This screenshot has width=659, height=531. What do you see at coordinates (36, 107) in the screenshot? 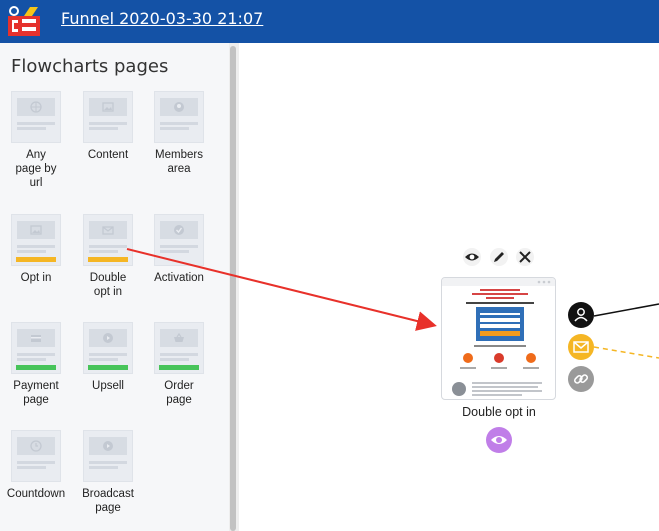
I see `globe-icon` at bounding box center [36, 107].